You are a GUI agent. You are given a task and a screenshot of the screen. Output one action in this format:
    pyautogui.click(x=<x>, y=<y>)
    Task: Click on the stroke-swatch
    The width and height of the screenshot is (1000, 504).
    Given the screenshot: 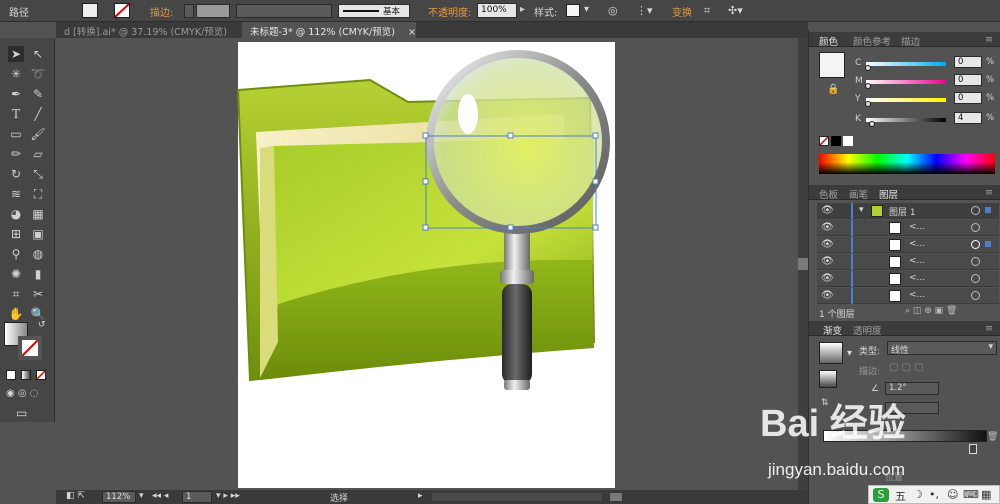 What is the action you would take?
    pyautogui.click(x=122, y=10)
    